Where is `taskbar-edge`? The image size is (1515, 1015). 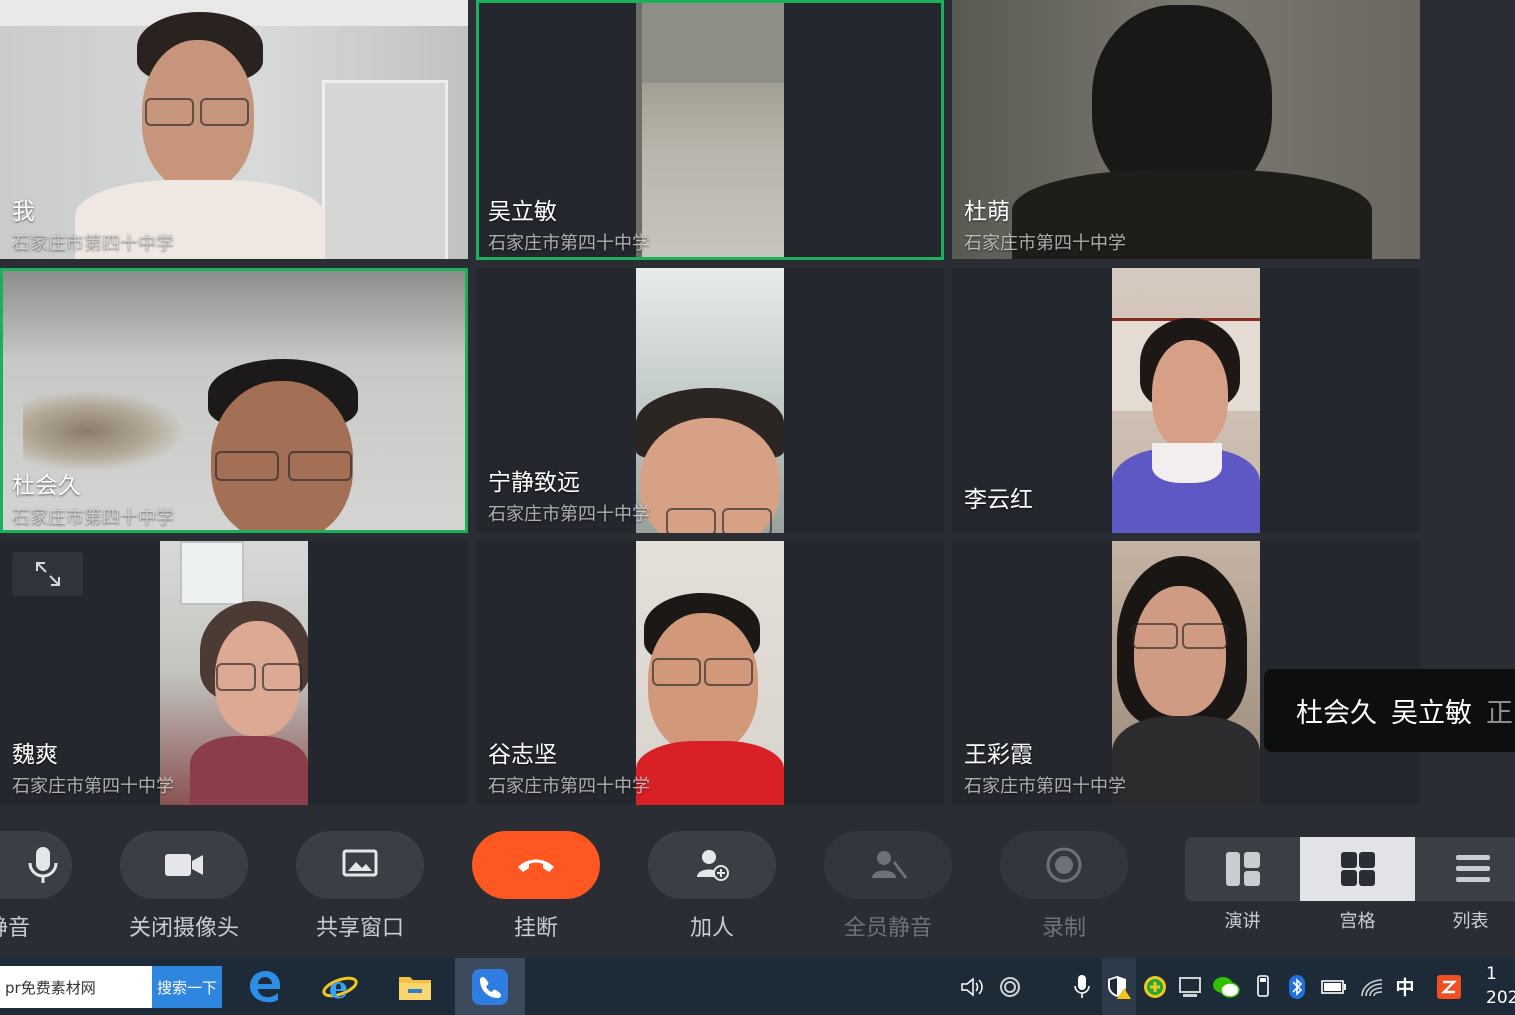 taskbar-edge is located at coordinates (265, 986).